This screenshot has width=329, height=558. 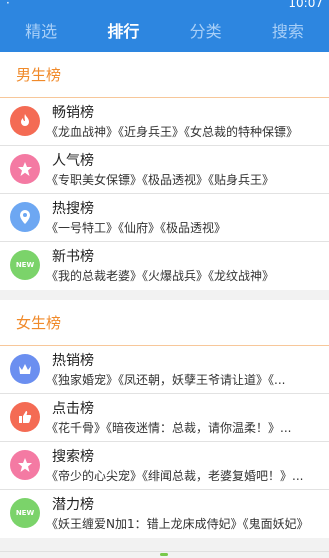 I want to click on ranking-item-popularity: 人气榜 《专职美女保镖》《极品透视》《贴身兵王》, so click(x=164, y=170).